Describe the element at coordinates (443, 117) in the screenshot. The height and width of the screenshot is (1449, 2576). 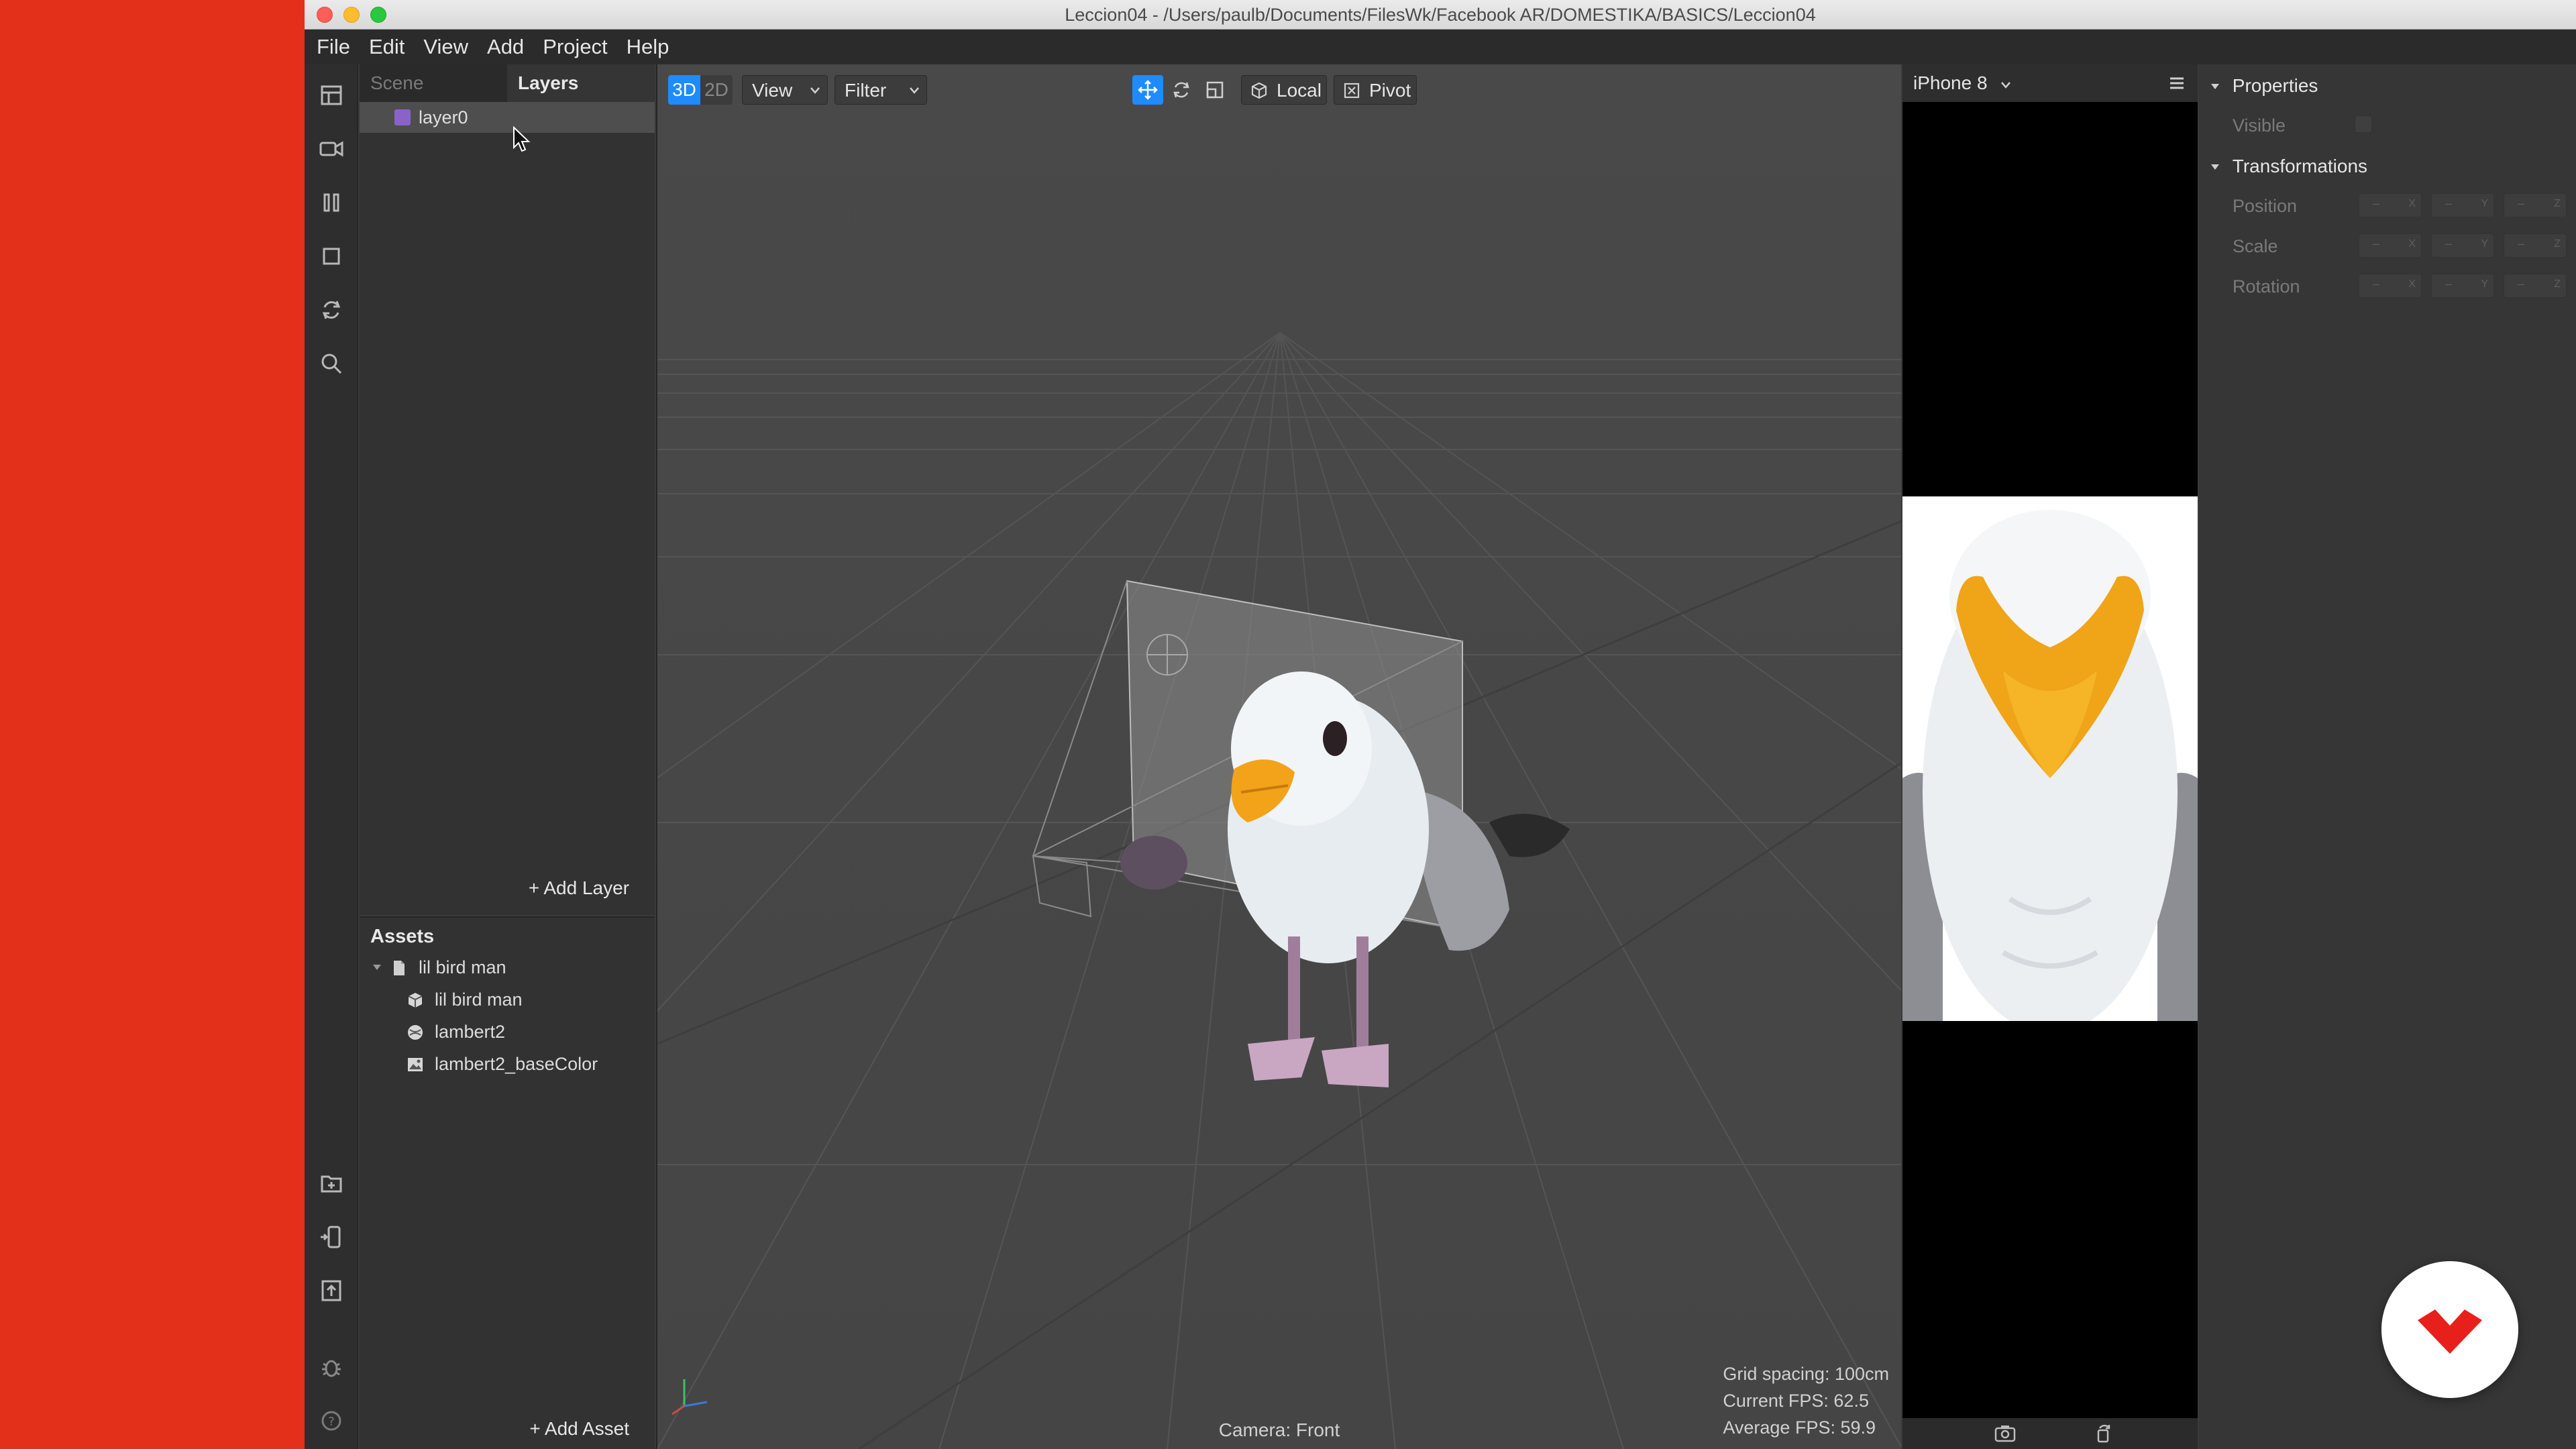
I see `layer-name: layer0` at that location.